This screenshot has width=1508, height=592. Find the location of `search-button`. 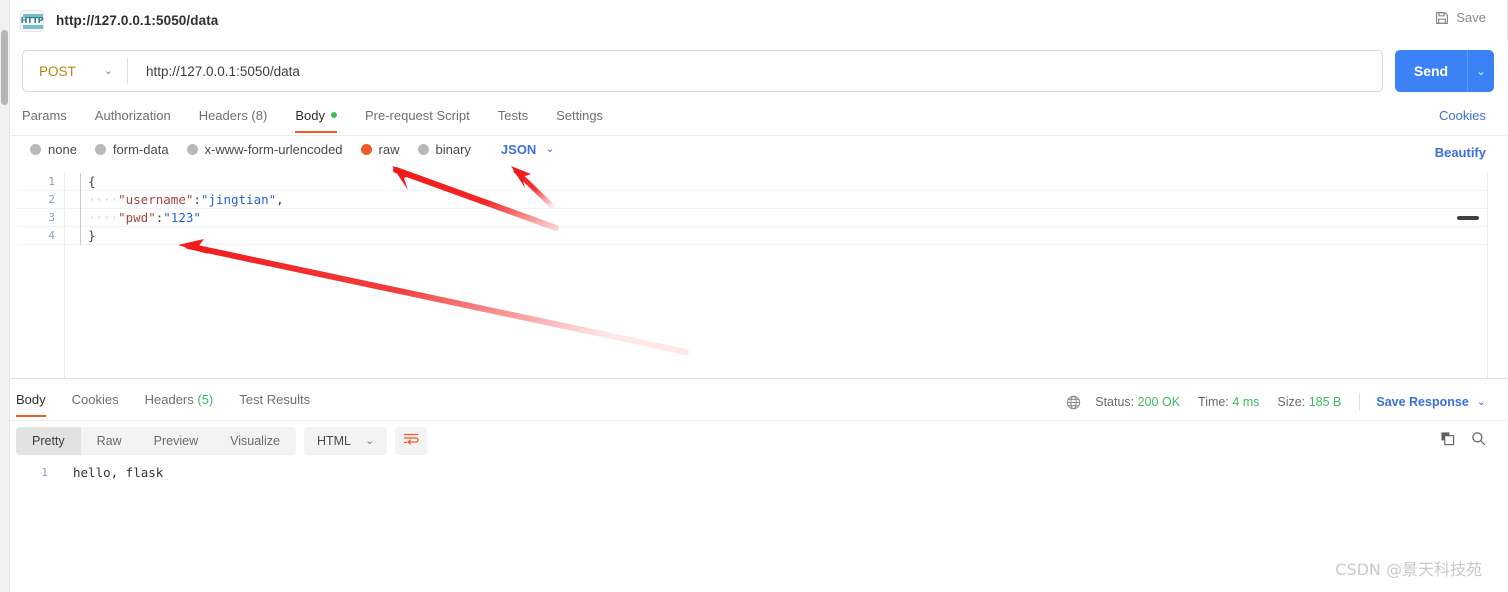

search-button is located at coordinates (1478, 441).